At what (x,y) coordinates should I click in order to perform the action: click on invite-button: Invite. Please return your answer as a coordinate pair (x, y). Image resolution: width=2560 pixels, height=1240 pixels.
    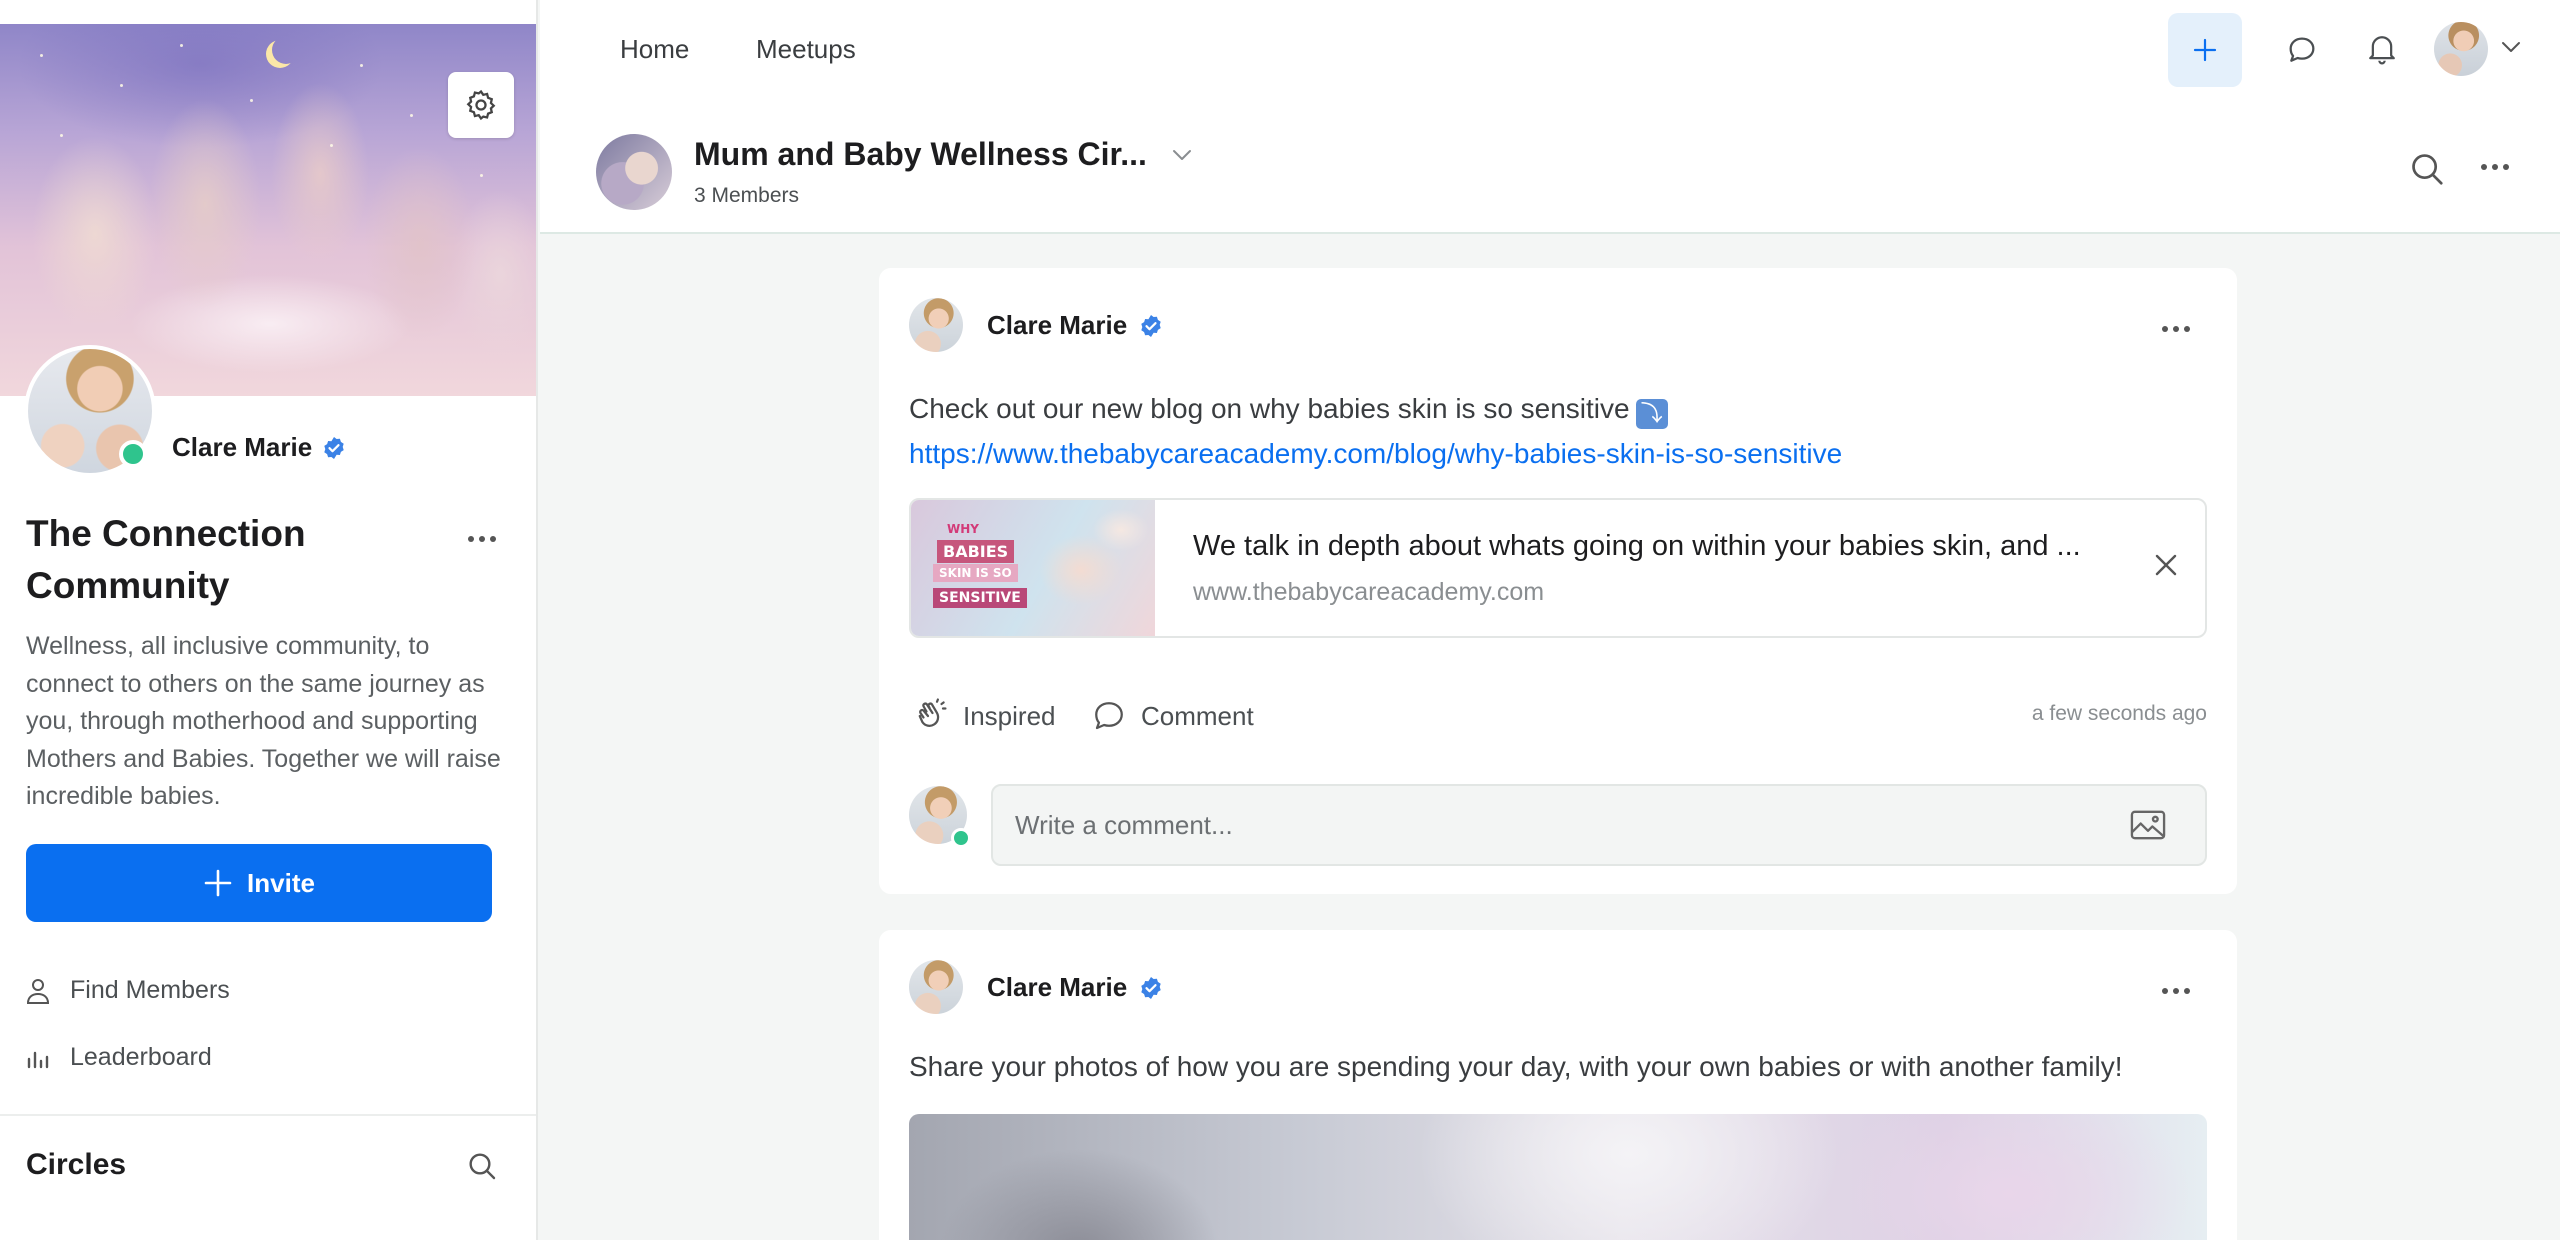
    Looking at the image, I should click on (259, 883).